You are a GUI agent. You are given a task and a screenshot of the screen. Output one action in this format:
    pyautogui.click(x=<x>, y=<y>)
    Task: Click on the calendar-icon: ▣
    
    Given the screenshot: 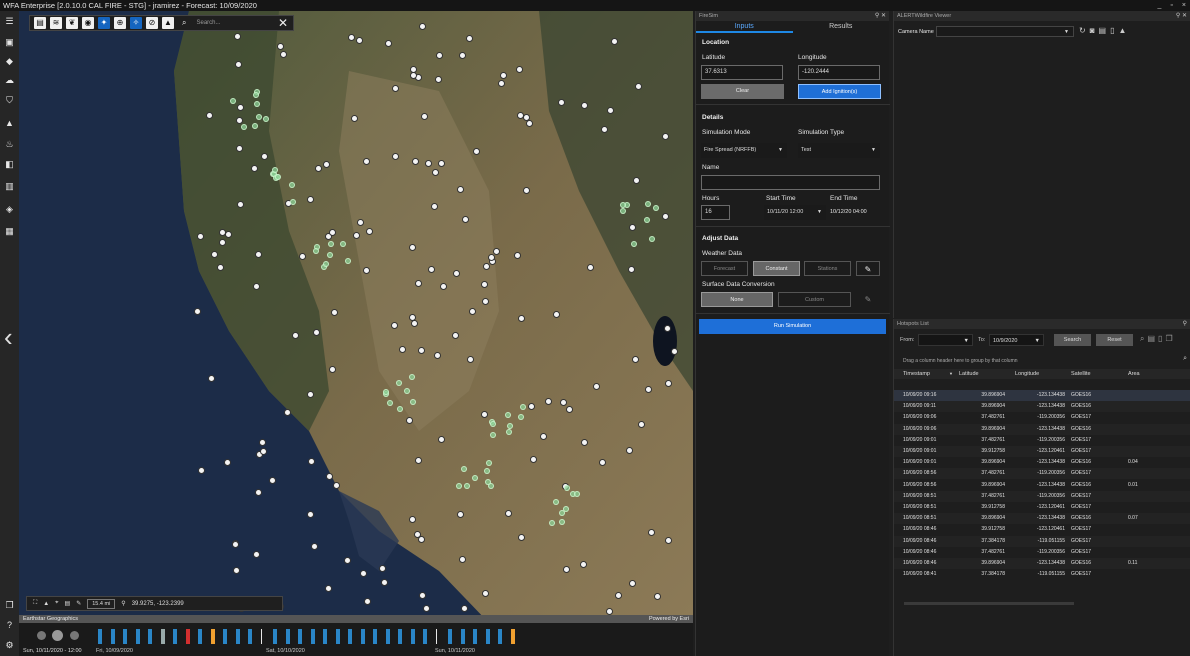 What is the action you would take?
    pyautogui.click(x=9, y=42)
    